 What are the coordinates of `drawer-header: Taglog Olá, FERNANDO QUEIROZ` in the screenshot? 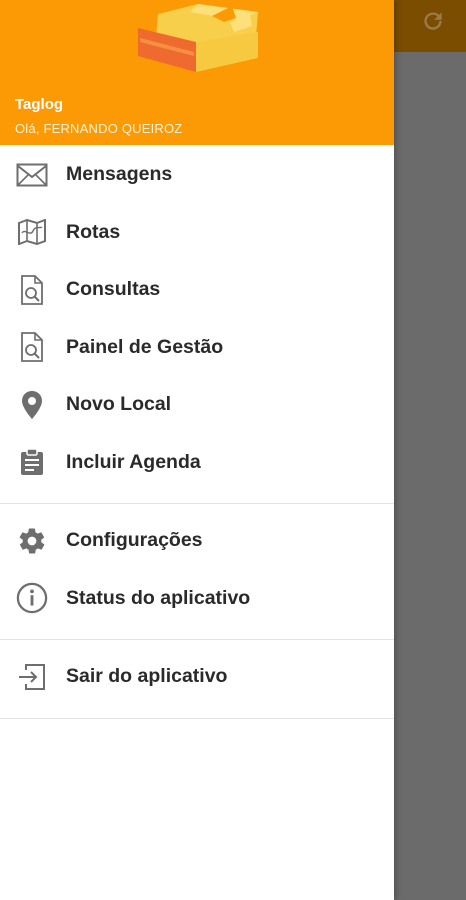 It's located at (197, 72).